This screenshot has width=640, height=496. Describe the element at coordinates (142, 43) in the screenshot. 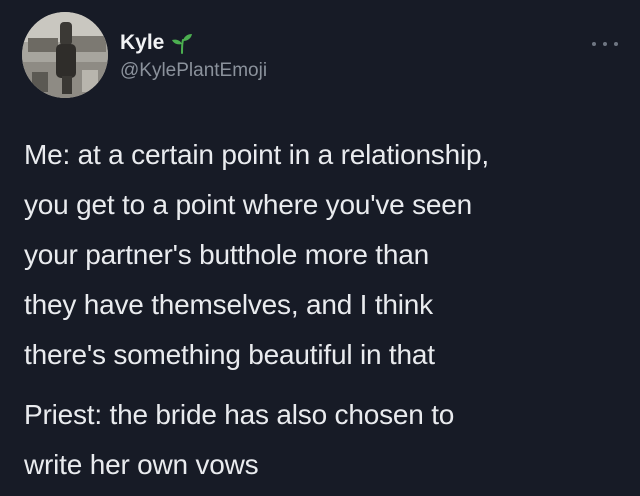

I see `display-name: Kyle` at that location.